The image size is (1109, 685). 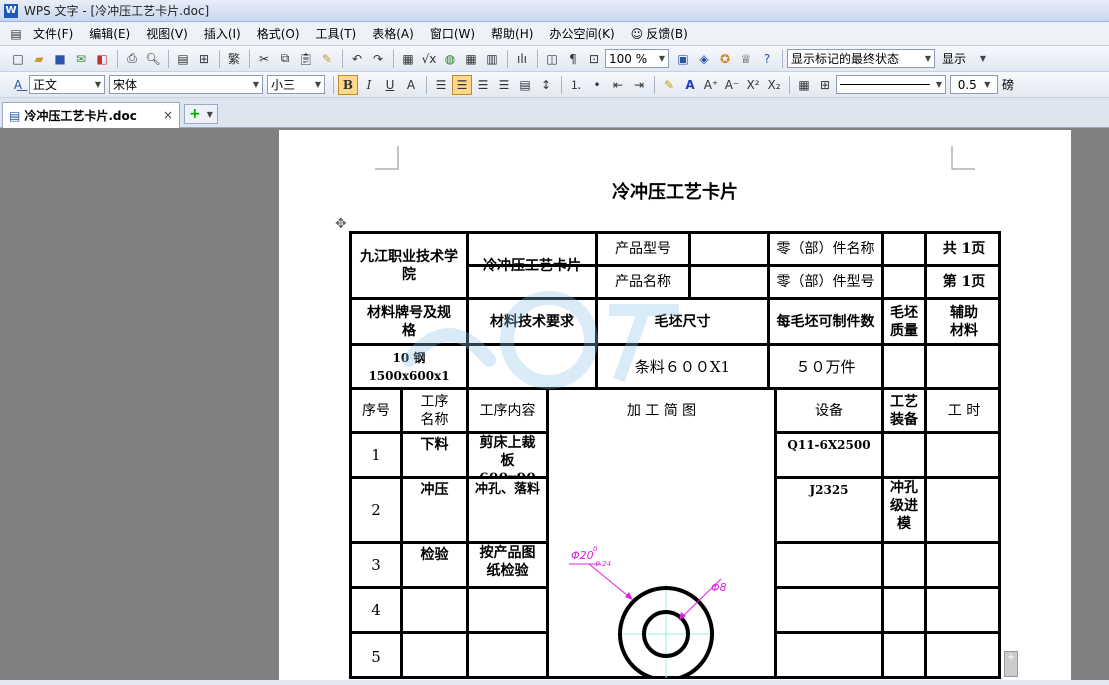 What do you see at coordinates (390, 85) in the screenshot?
I see `underline-button: U` at bounding box center [390, 85].